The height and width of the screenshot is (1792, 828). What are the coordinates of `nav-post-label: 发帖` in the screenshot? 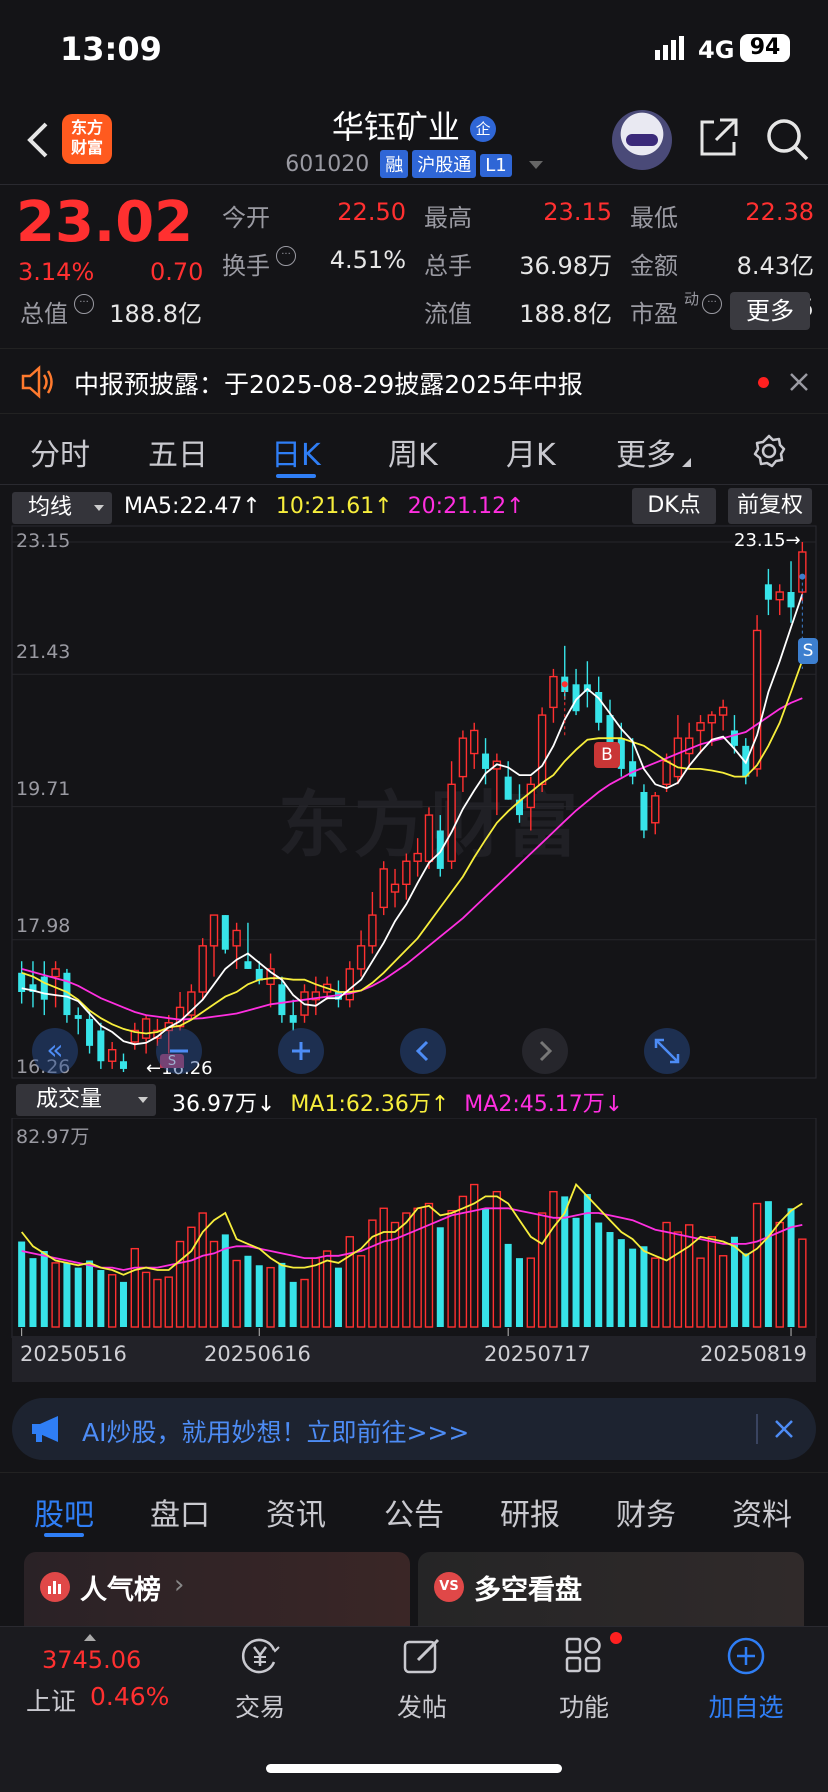 It's located at (421, 1707).